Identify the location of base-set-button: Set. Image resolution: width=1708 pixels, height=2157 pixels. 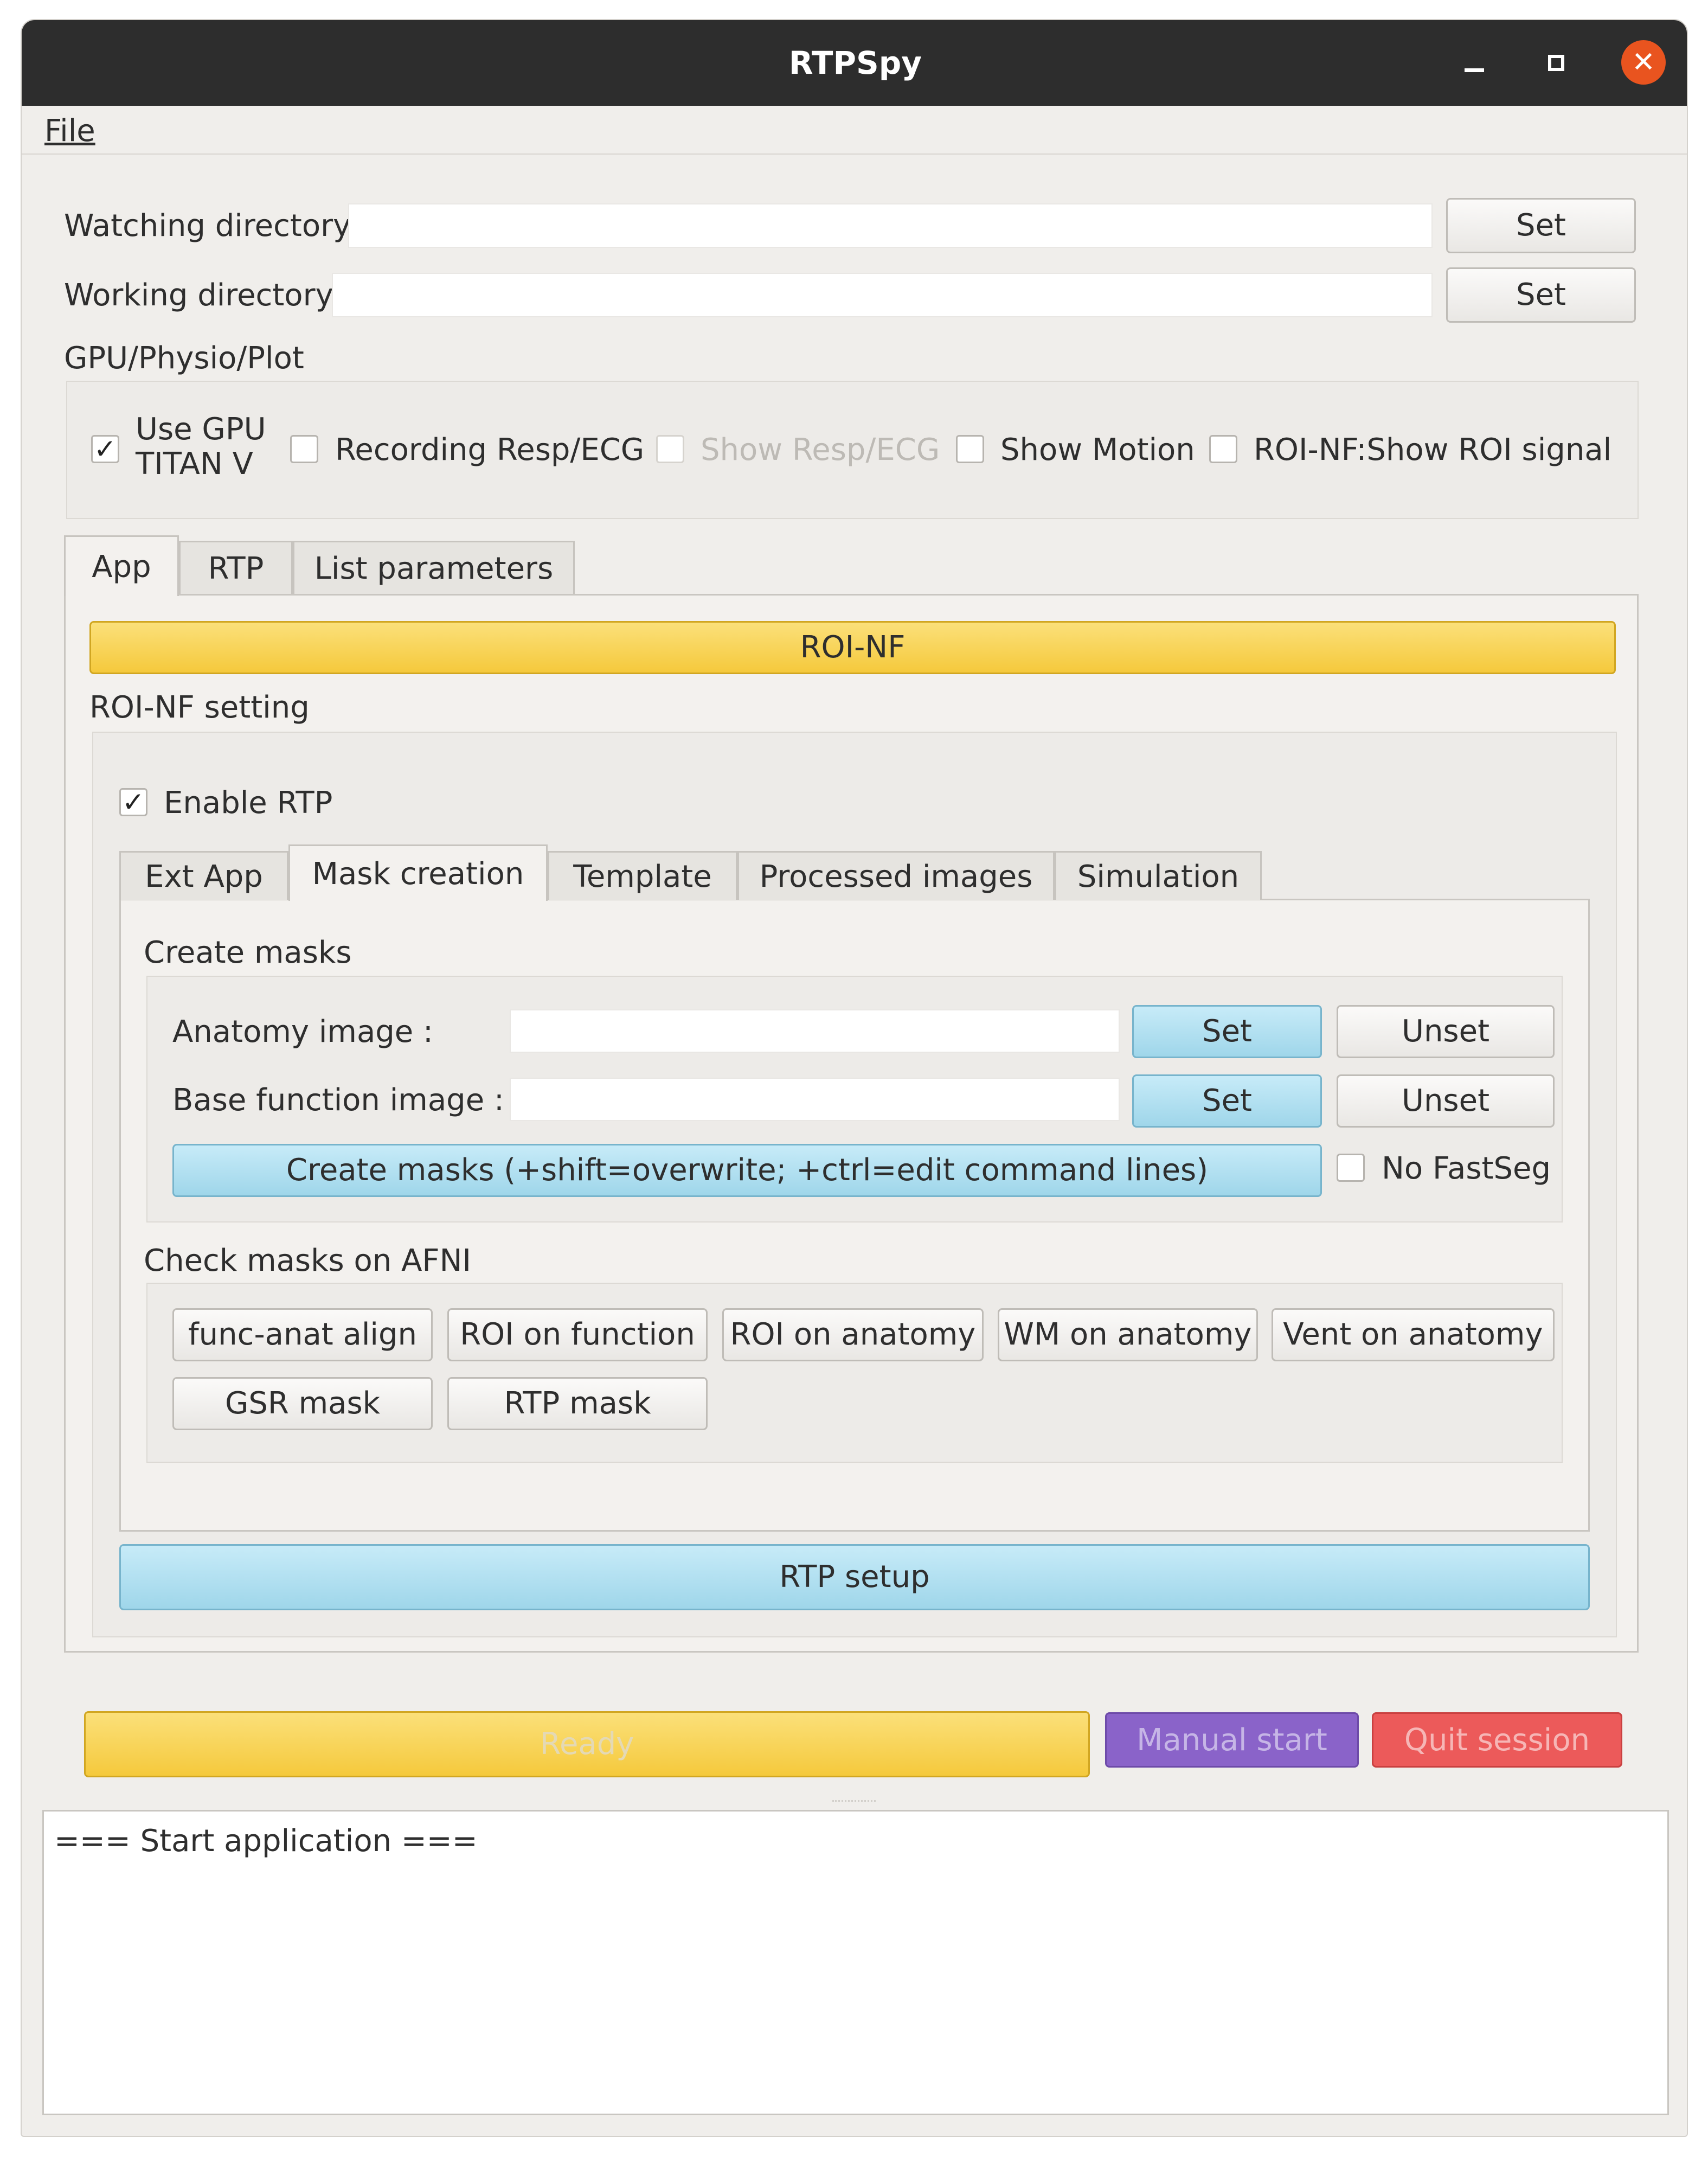
(1227, 1101).